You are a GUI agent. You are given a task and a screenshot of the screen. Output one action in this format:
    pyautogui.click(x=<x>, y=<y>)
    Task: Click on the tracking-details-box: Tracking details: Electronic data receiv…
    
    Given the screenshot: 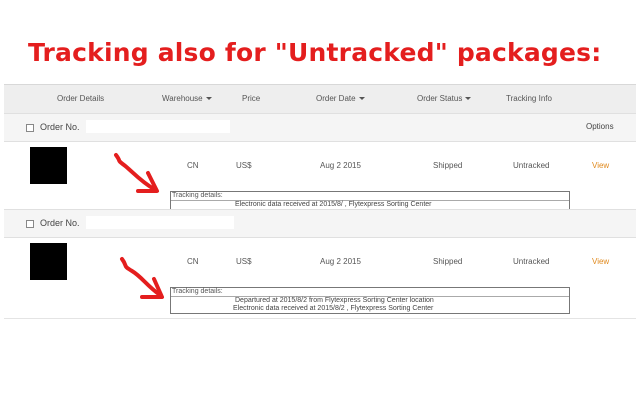 What is the action you would take?
    pyautogui.click(x=370, y=200)
    